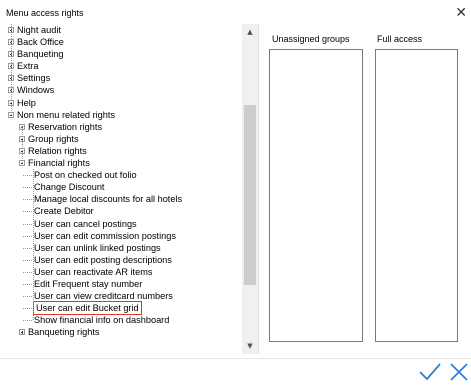  Describe the element at coordinates (34, 78) in the screenshot. I see `tree-item-label: Settings` at that location.